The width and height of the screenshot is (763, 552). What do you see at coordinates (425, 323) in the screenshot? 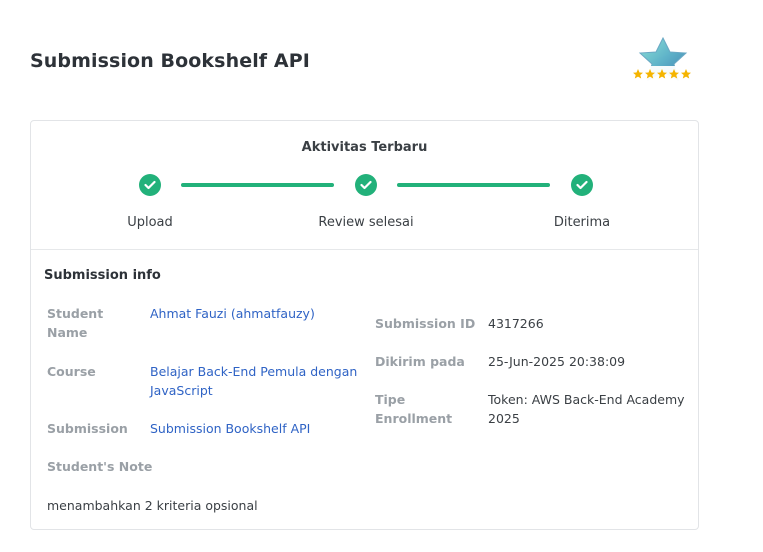
I see `submission-id-label: Submission ID` at bounding box center [425, 323].